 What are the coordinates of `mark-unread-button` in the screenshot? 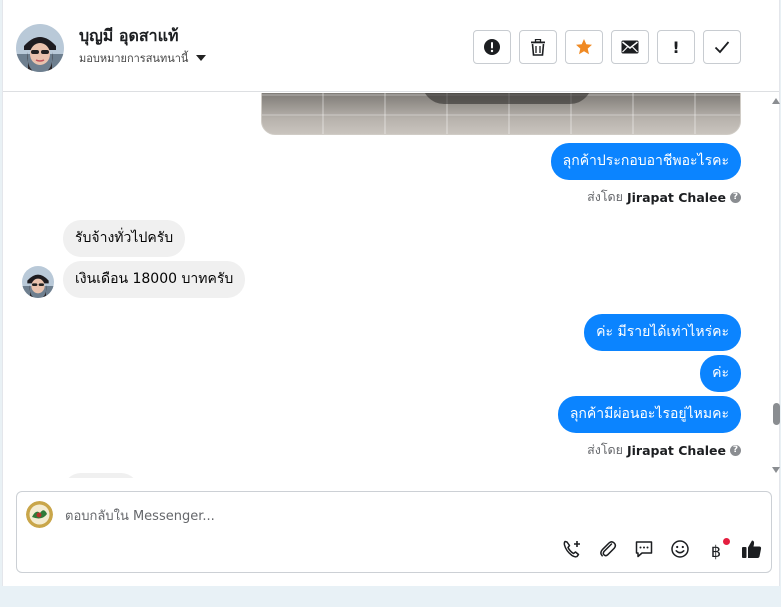 It's located at (630, 47).